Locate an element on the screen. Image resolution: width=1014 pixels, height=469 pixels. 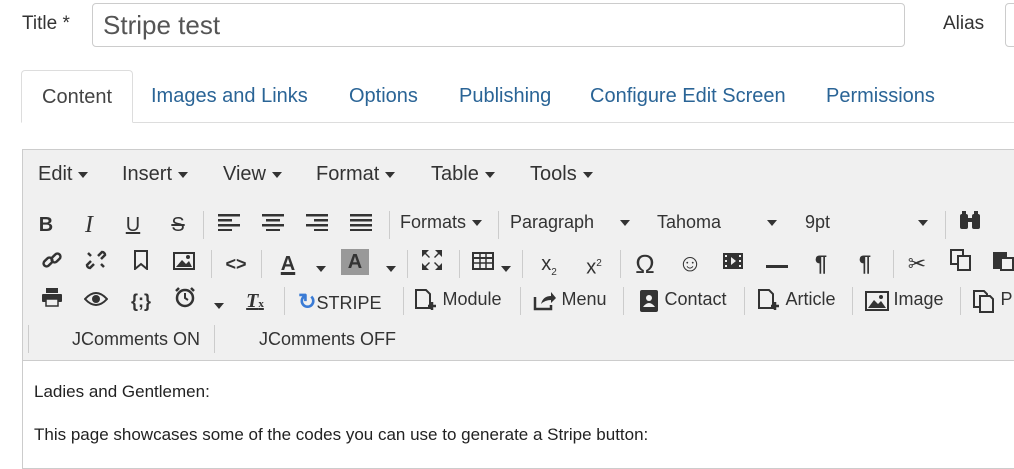
align-justify-icon is located at coordinates (361, 225).